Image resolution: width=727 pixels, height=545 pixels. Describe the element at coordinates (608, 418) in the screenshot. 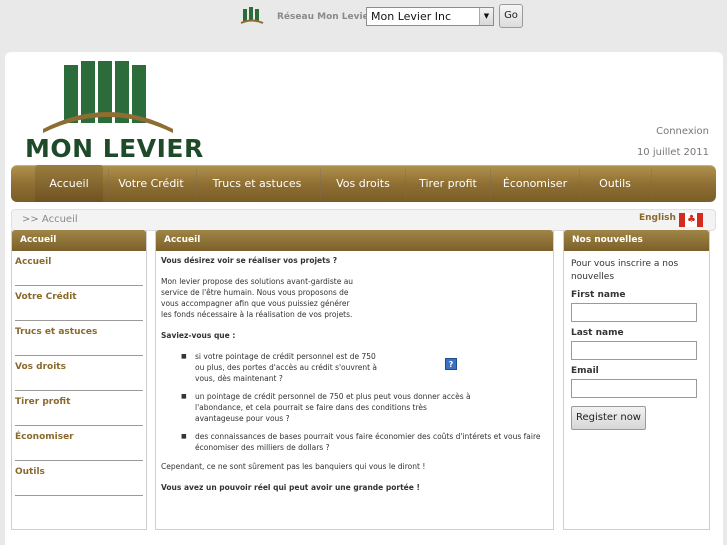

I see `register-button: Register now` at that location.